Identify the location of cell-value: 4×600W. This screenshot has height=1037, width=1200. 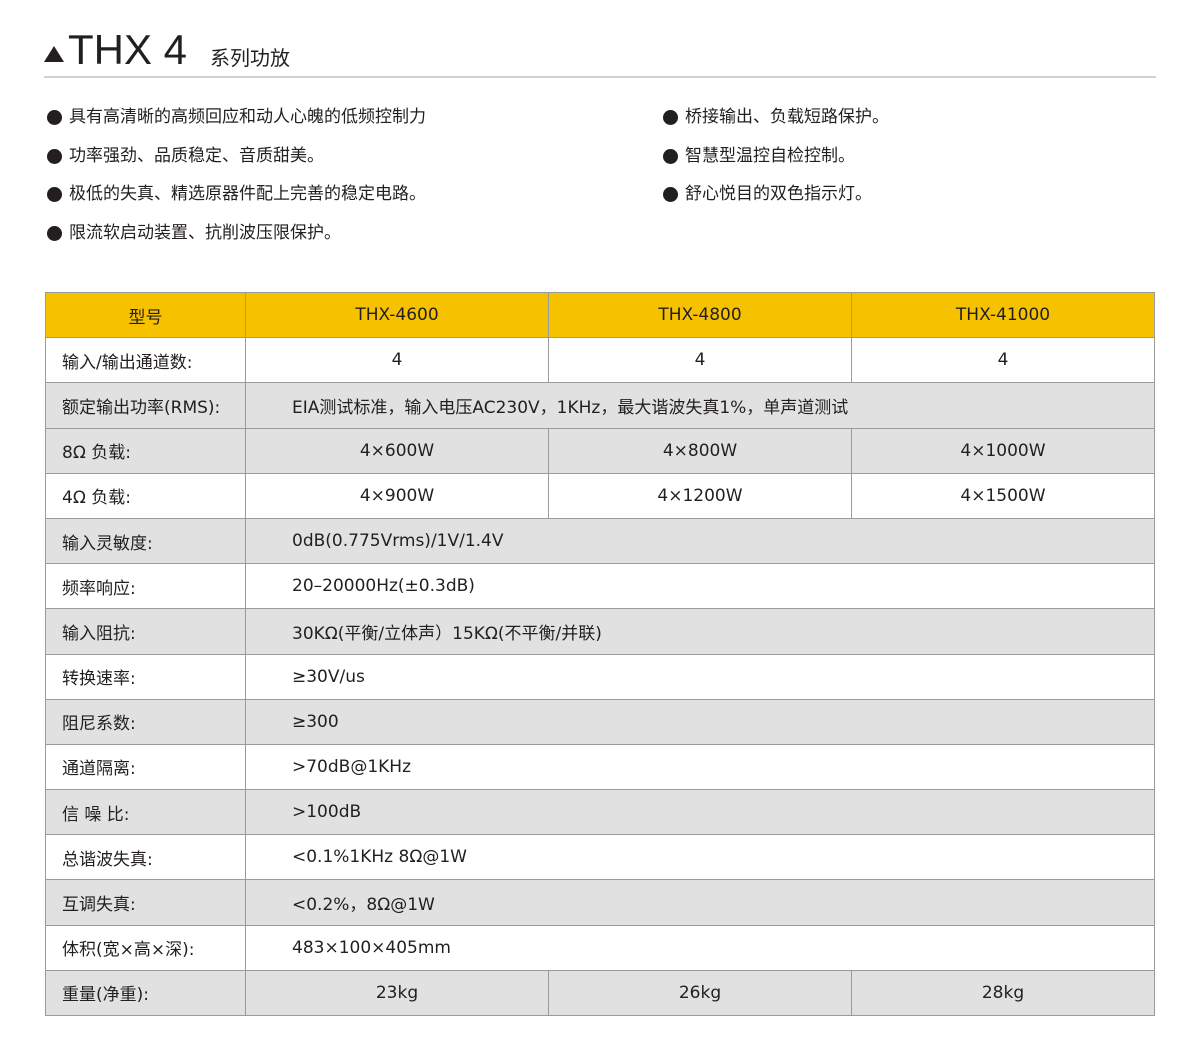
(397, 450).